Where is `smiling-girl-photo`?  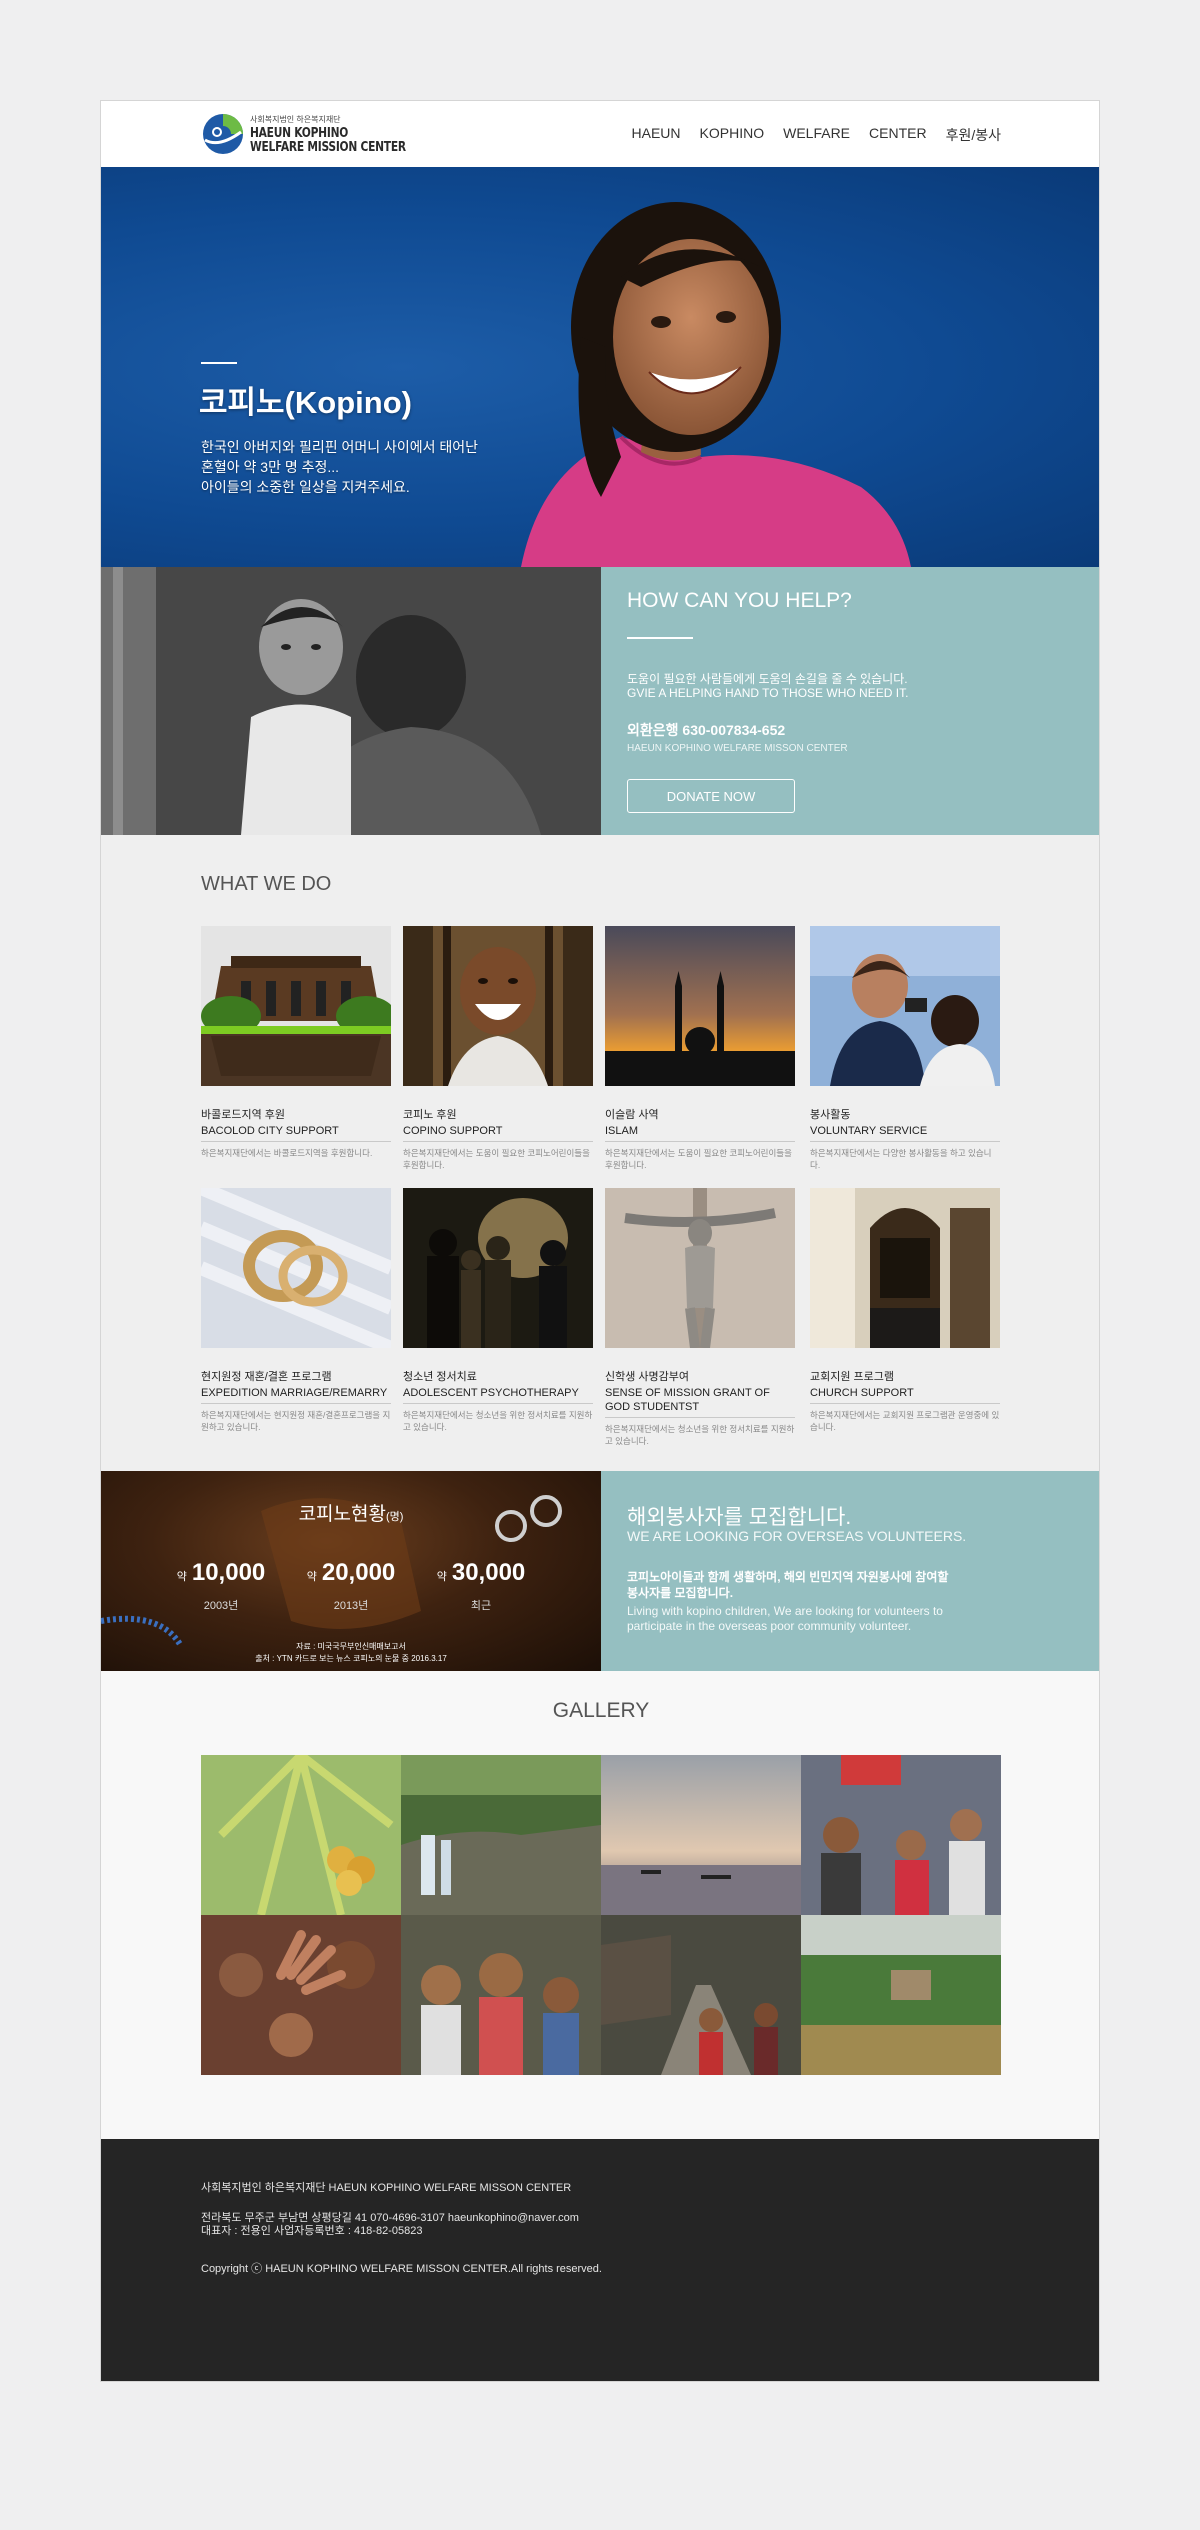
smiling-girl-photo is located at coordinates (716, 384).